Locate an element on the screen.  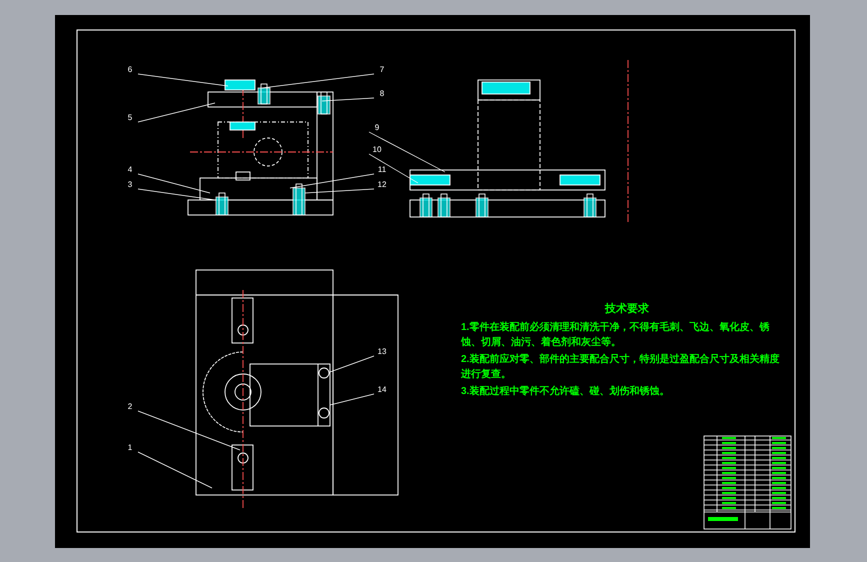
part-number: 5 is located at coordinates (130, 117).